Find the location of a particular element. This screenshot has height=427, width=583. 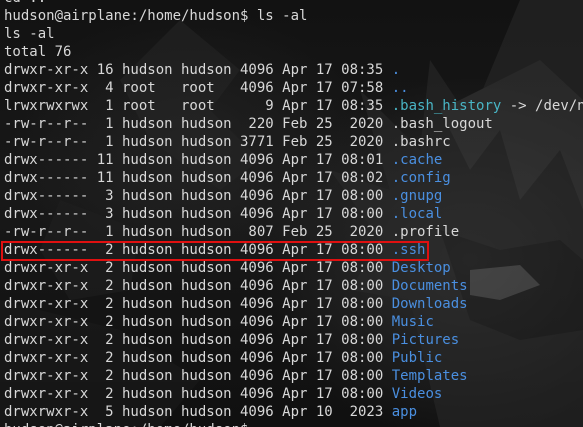

directory-name: Documents is located at coordinates (429, 286).